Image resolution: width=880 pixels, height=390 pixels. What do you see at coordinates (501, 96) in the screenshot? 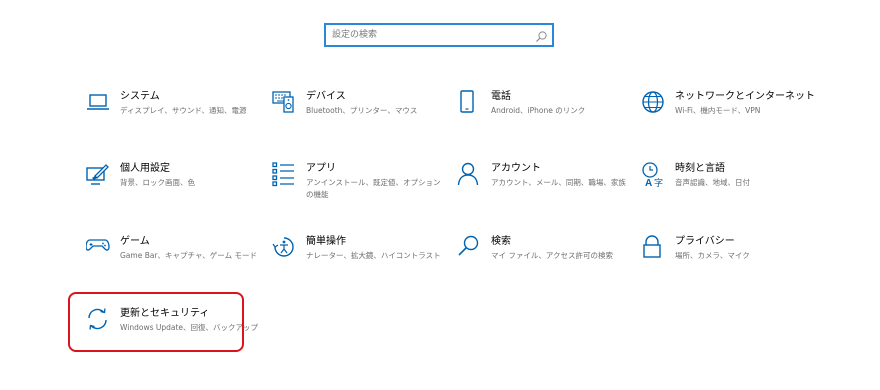
I see `tile-title: 電話` at bounding box center [501, 96].